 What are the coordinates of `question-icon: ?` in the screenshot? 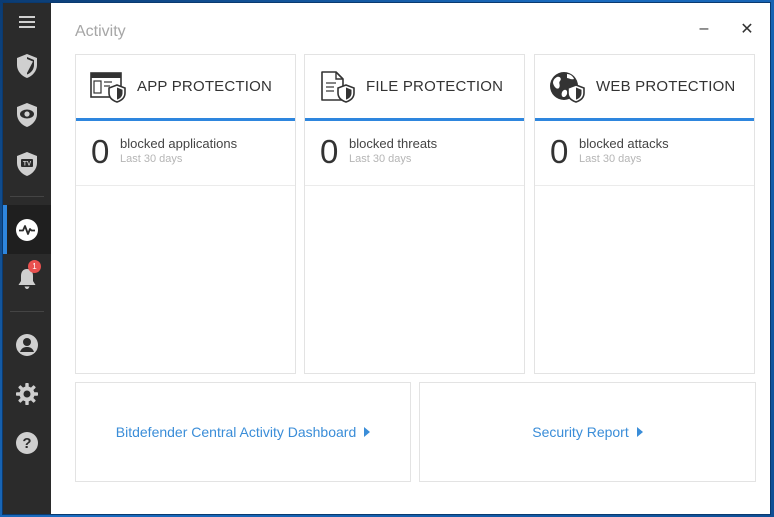 It's located at (27, 442).